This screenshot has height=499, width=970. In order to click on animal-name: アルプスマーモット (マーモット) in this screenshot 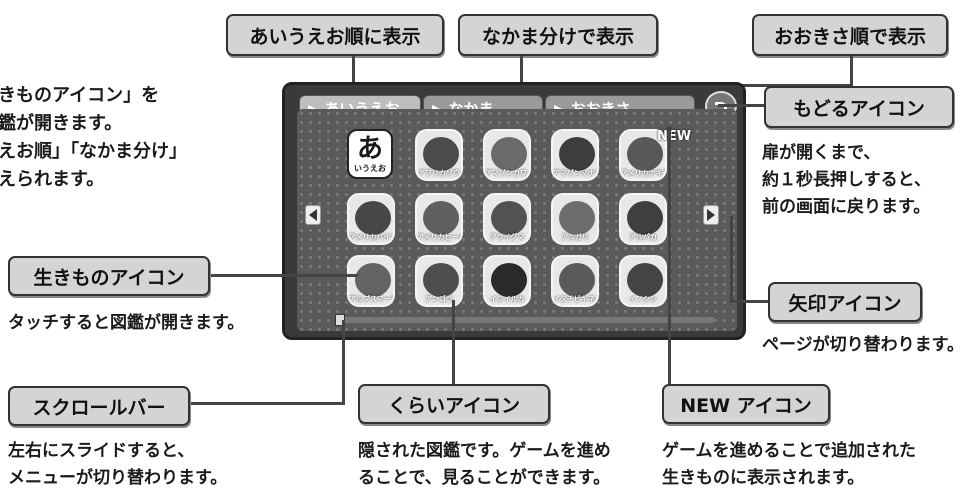, I will do `click(371, 299)`.